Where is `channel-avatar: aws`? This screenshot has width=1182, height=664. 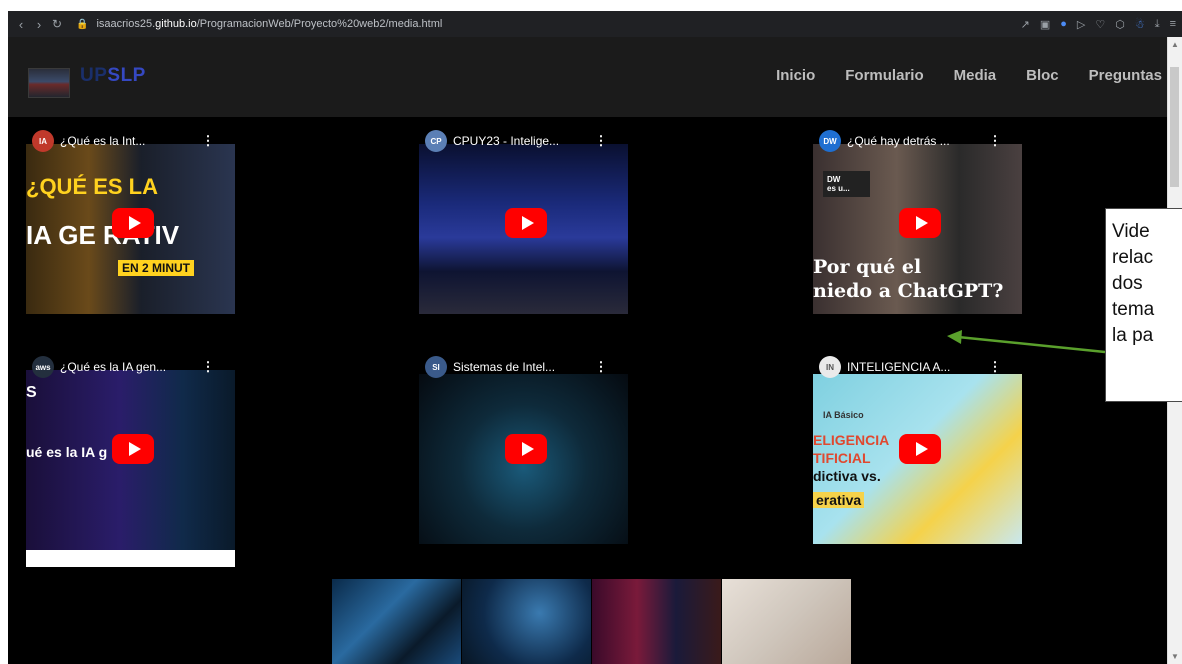
channel-avatar: aws is located at coordinates (43, 367).